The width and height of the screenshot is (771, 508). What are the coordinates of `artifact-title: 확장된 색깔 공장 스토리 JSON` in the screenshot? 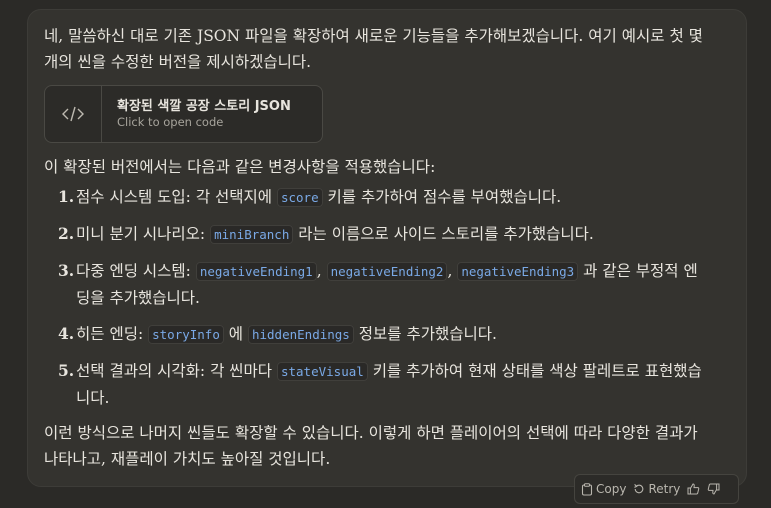 It's located at (204, 106).